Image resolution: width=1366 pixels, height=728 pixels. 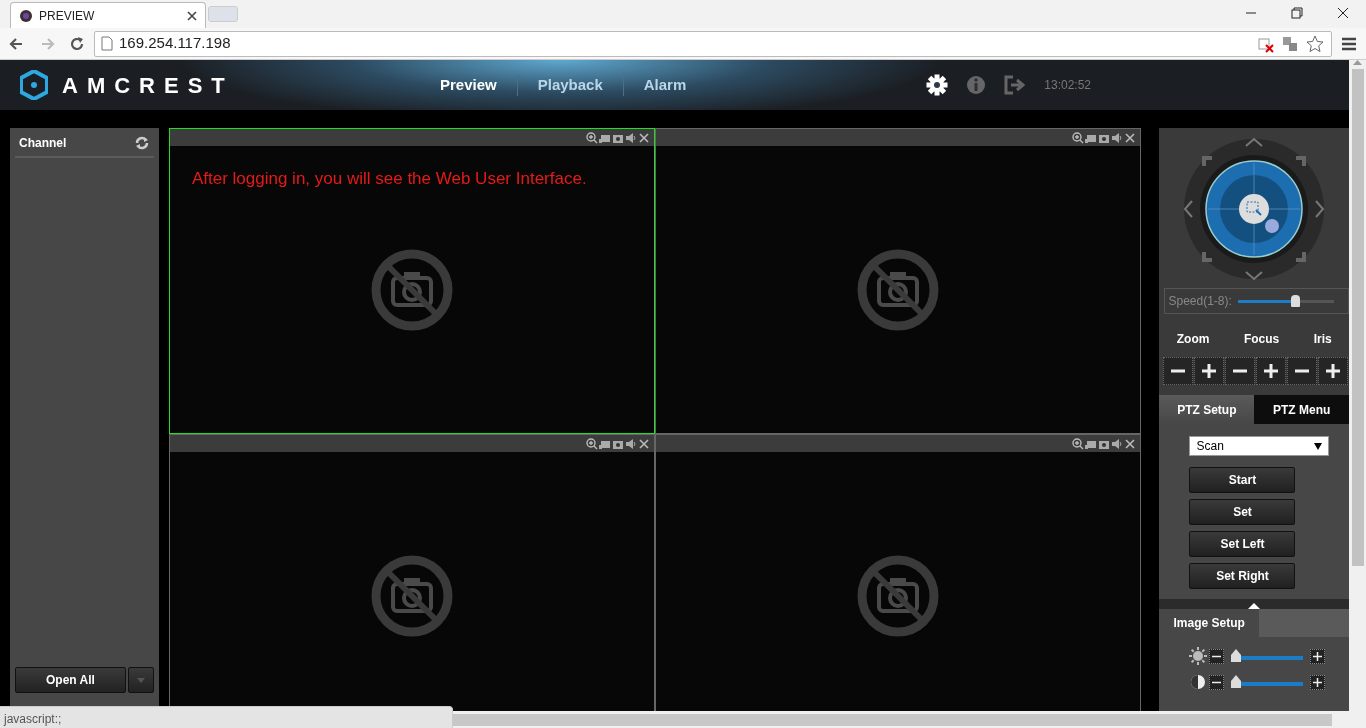 I want to click on ptz-tab: PTZ Setup, so click(x=1207, y=409).